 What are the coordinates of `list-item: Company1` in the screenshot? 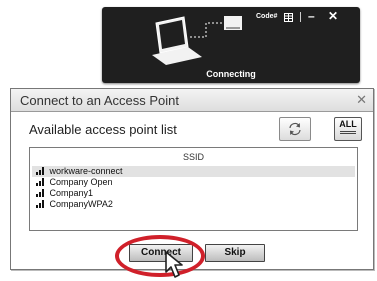 It's located at (193, 193).